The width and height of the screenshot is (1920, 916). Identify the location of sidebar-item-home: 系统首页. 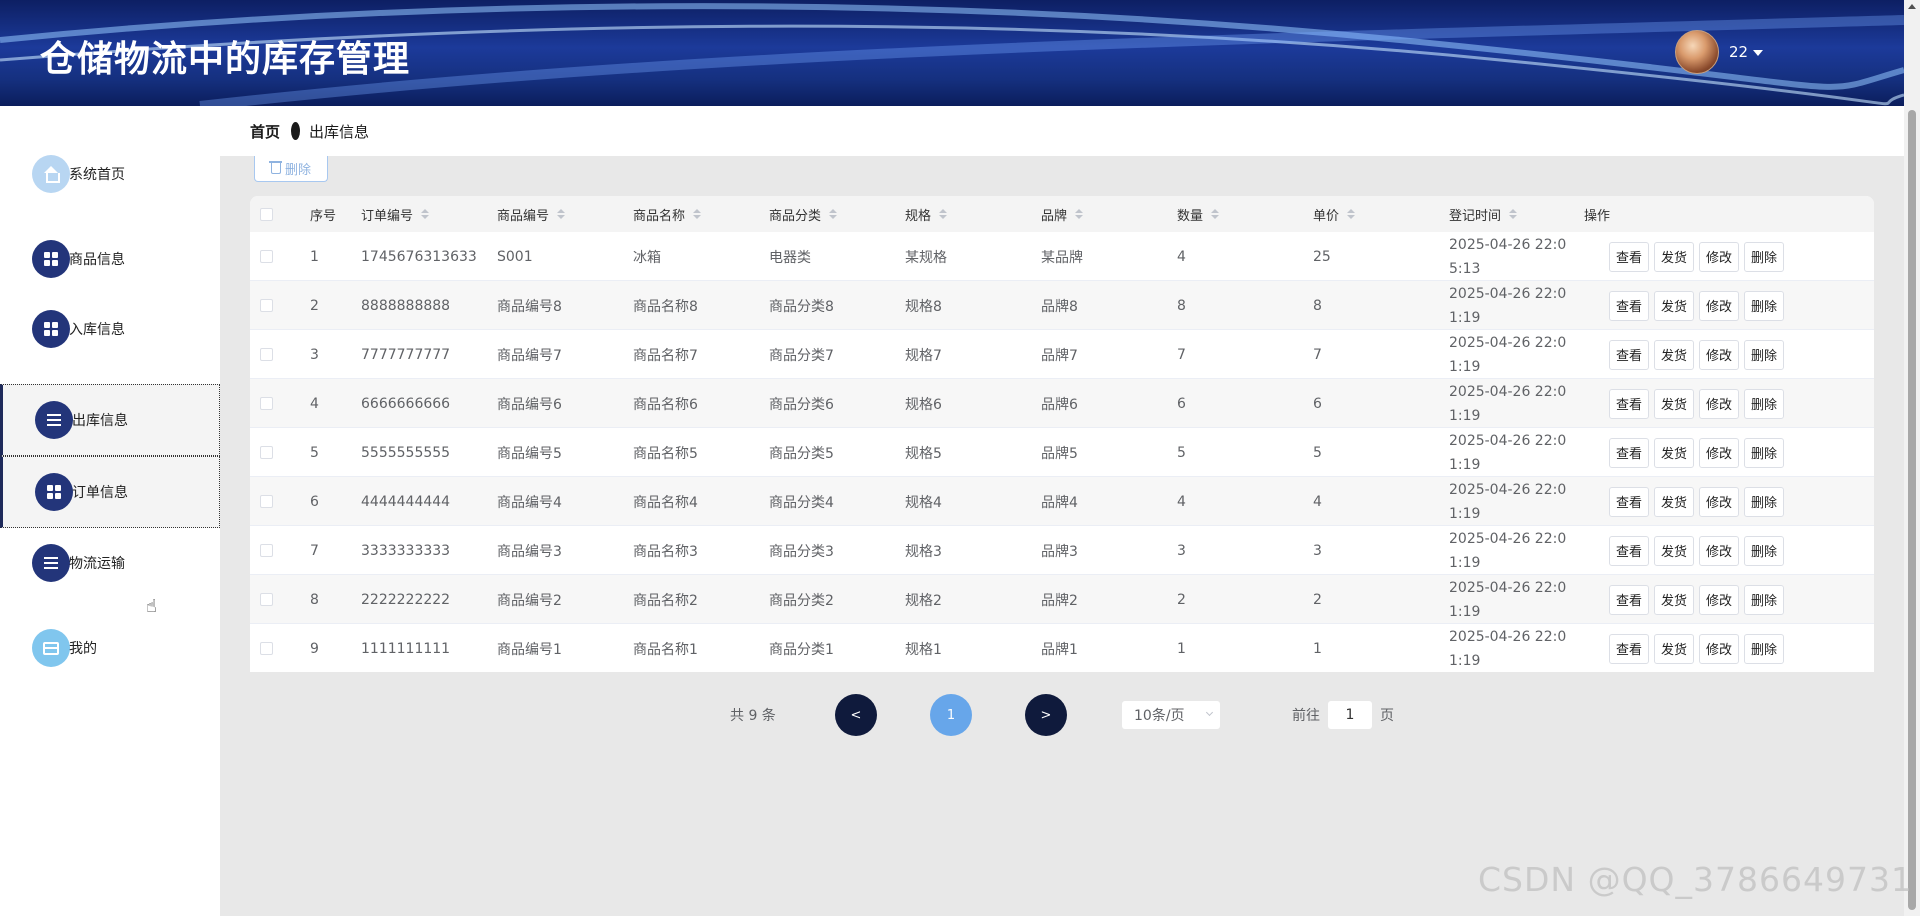
(110, 174).